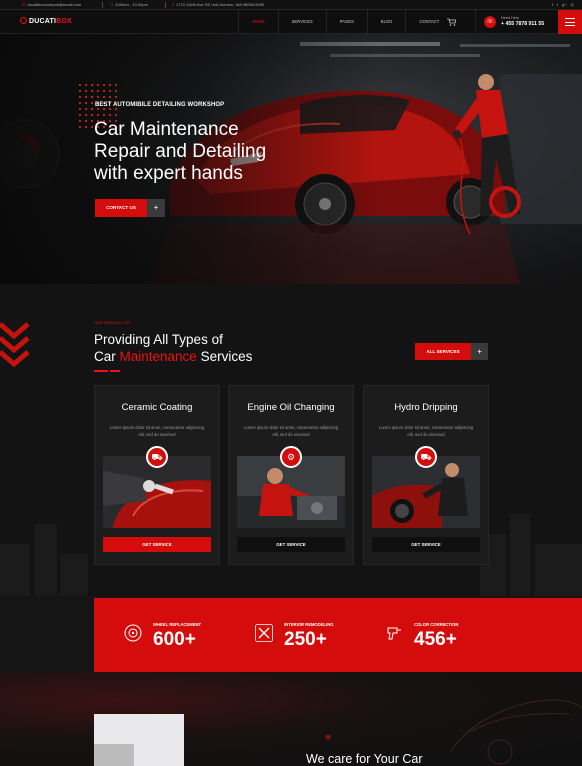  I want to click on google-plus-icon: g+, so click(564, 4).